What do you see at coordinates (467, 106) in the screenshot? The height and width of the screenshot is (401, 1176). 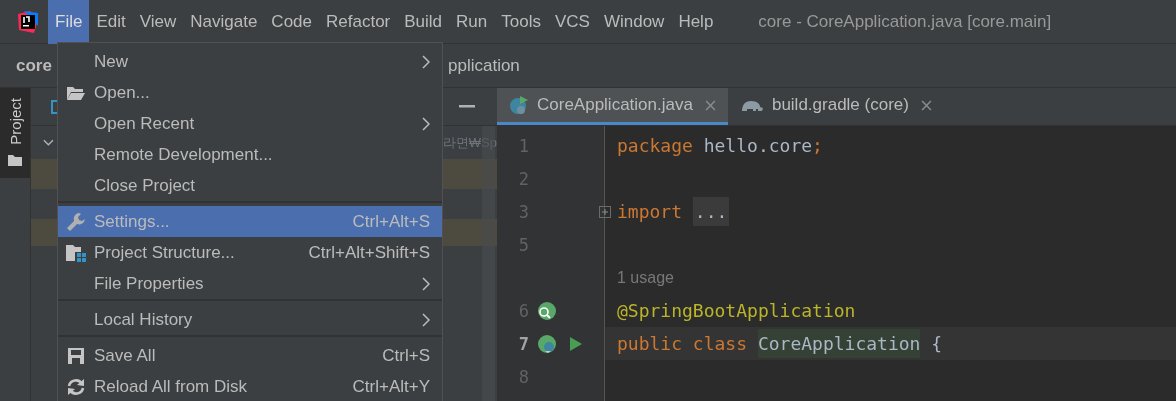 I see `minimize-icon` at bounding box center [467, 106].